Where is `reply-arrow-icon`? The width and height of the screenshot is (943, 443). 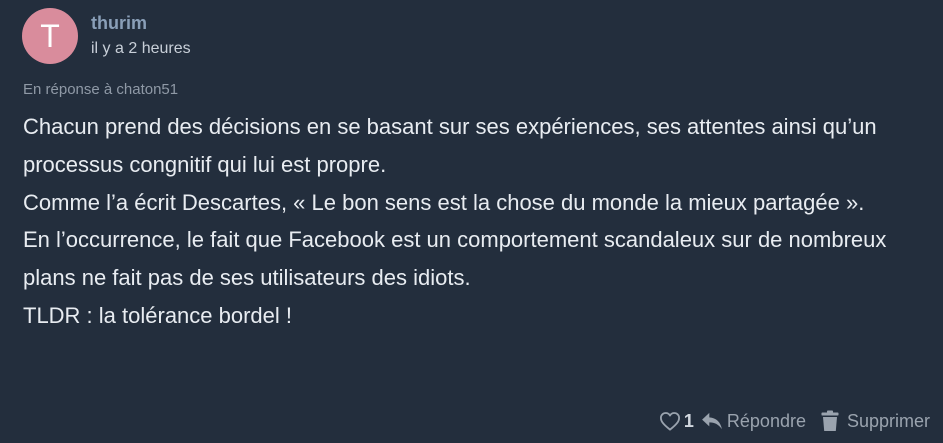
reply-arrow-icon is located at coordinates (712, 421).